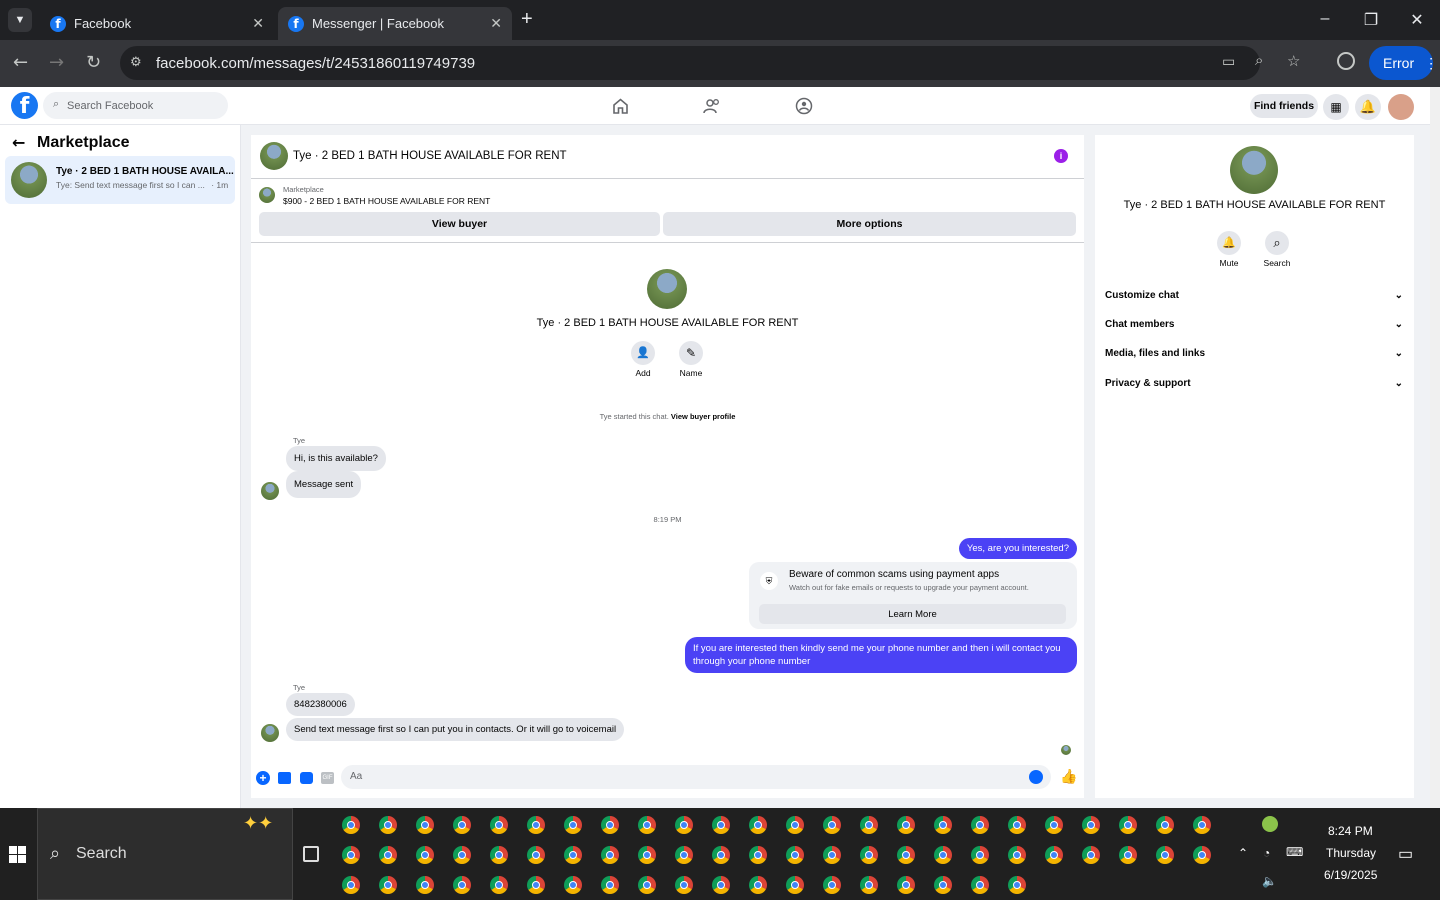  What do you see at coordinates (1061, 156) in the screenshot?
I see `info-icon: i` at bounding box center [1061, 156].